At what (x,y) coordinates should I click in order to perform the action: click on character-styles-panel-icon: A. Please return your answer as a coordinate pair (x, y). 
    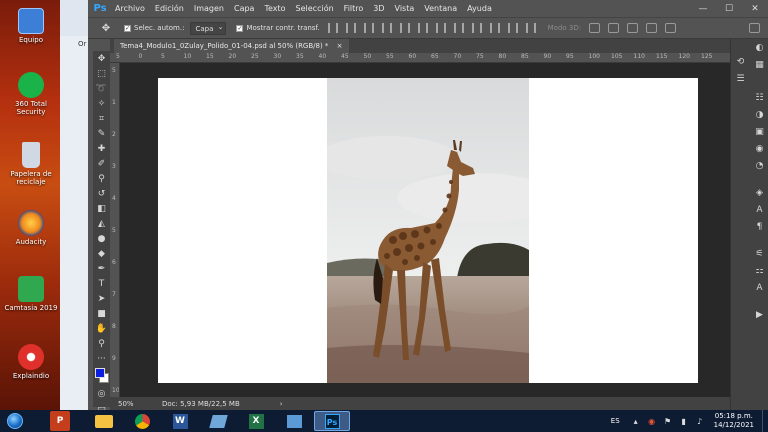
    Looking at the image, I should click on (759, 287).